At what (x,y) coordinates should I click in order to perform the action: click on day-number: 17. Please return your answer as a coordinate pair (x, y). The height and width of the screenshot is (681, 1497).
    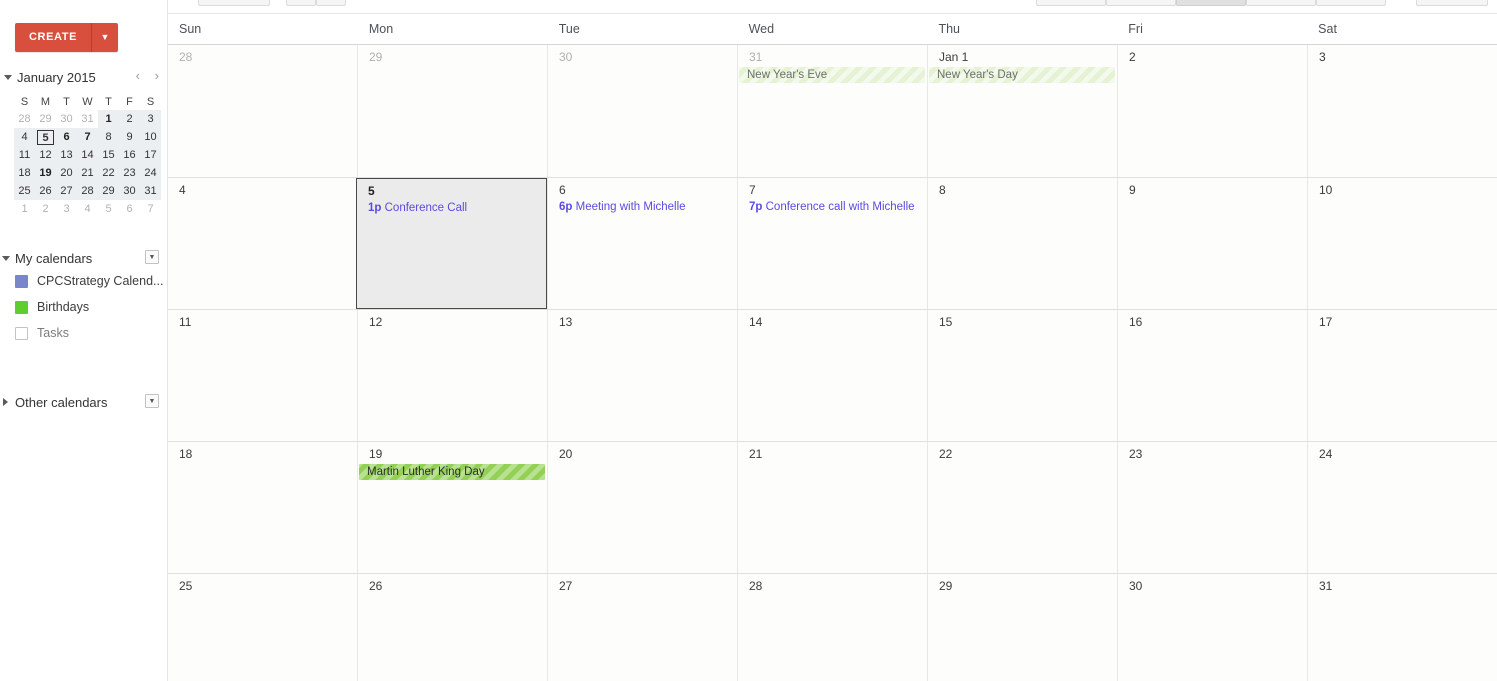
    Looking at the image, I should click on (1402, 319).